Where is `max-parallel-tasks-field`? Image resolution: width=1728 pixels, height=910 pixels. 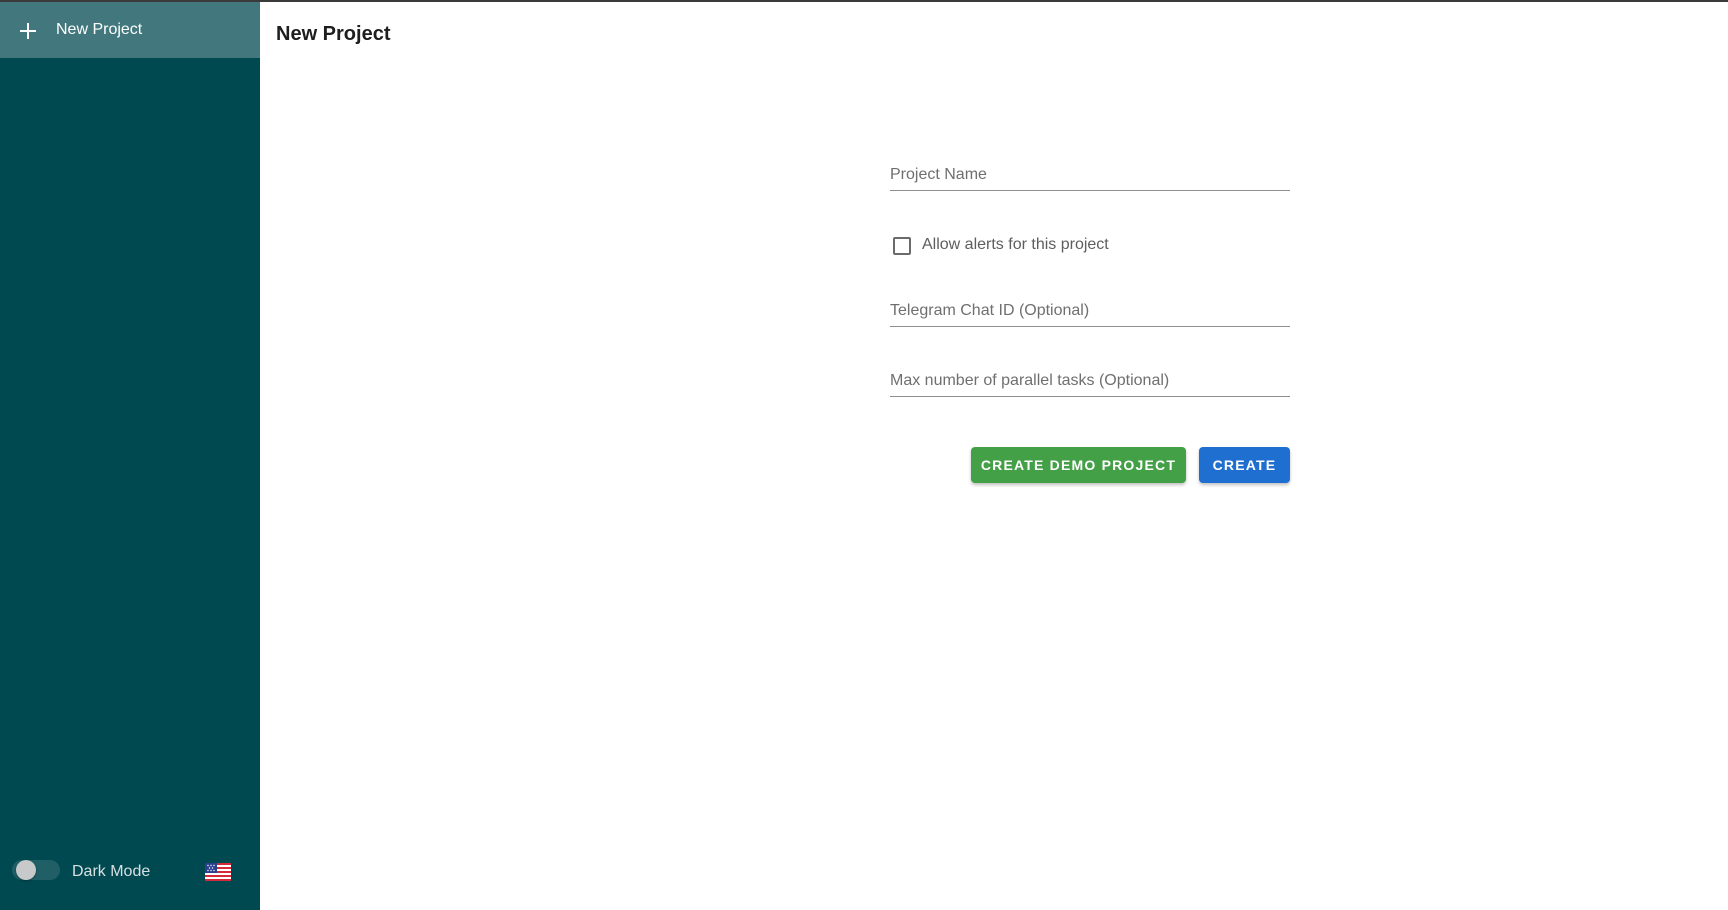
max-parallel-tasks-field is located at coordinates (1090, 380).